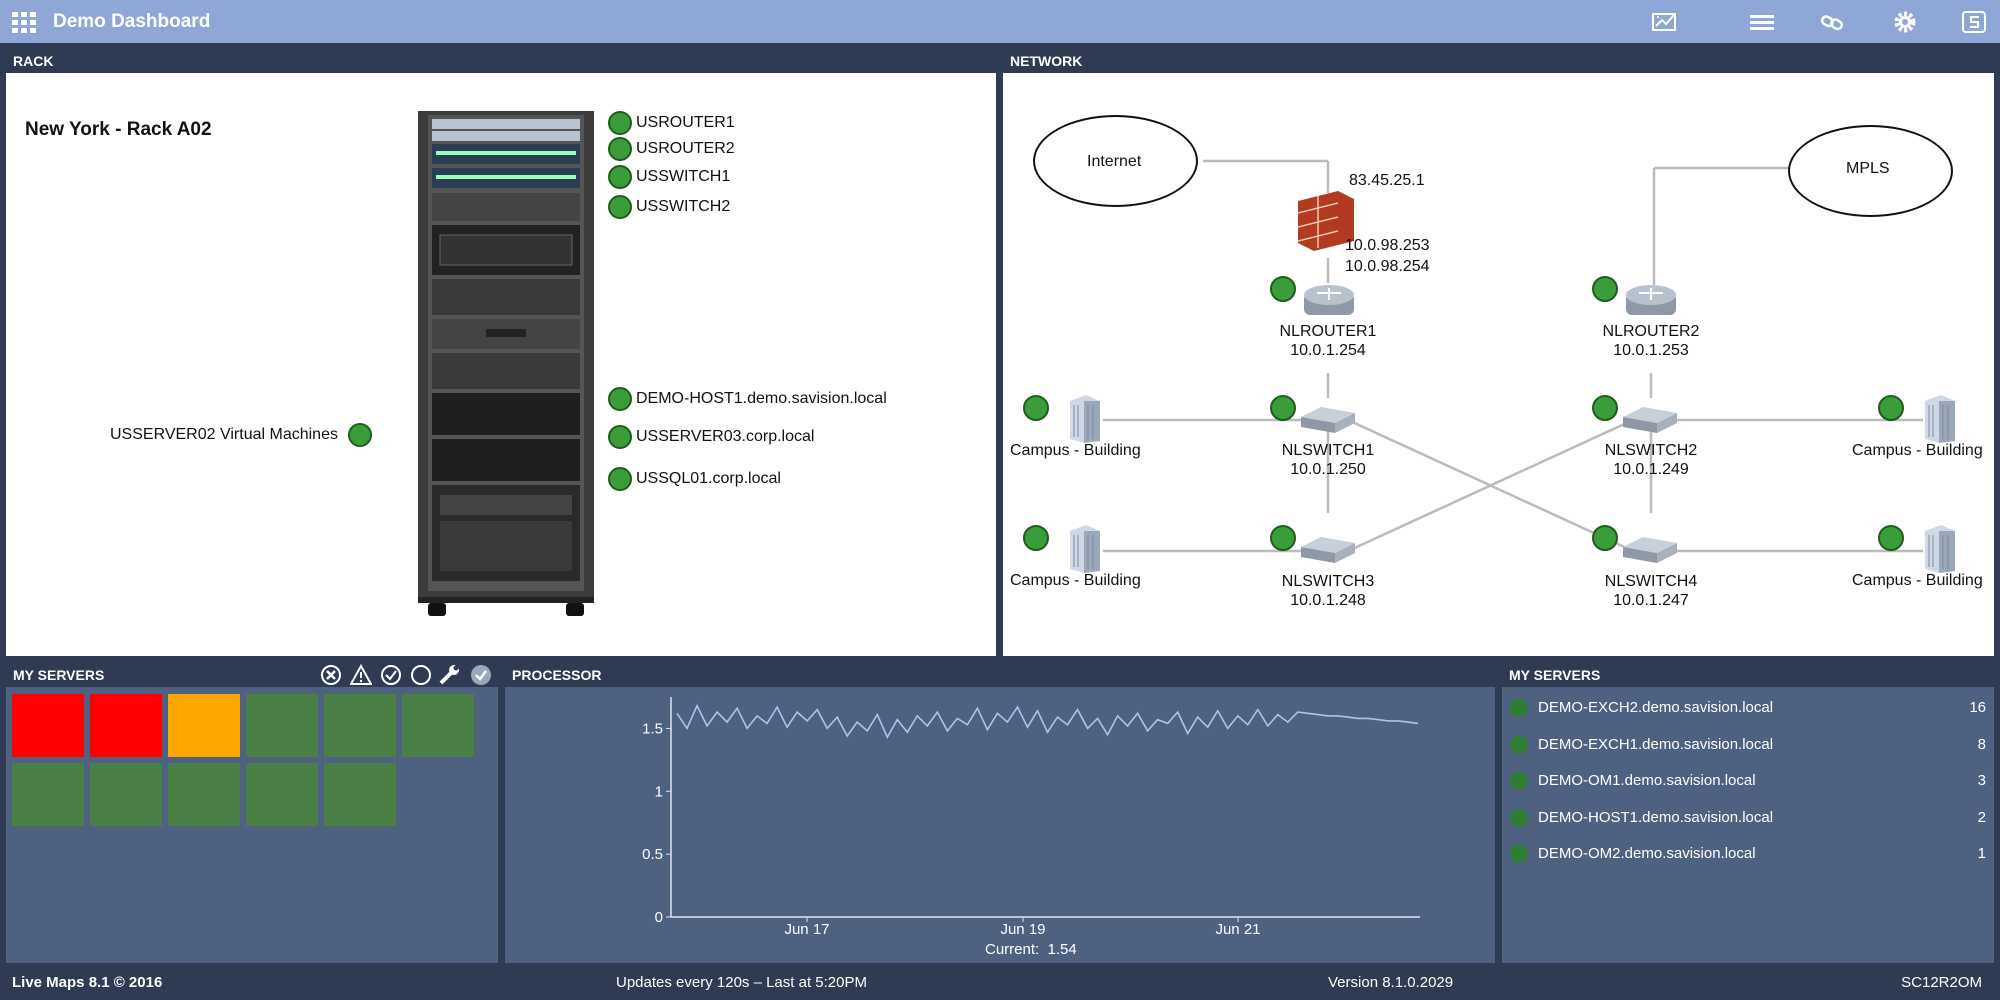  Describe the element at coordinates (1498, 60) in the screenshot. I see `network-panel-header: NETWORK` at that location.